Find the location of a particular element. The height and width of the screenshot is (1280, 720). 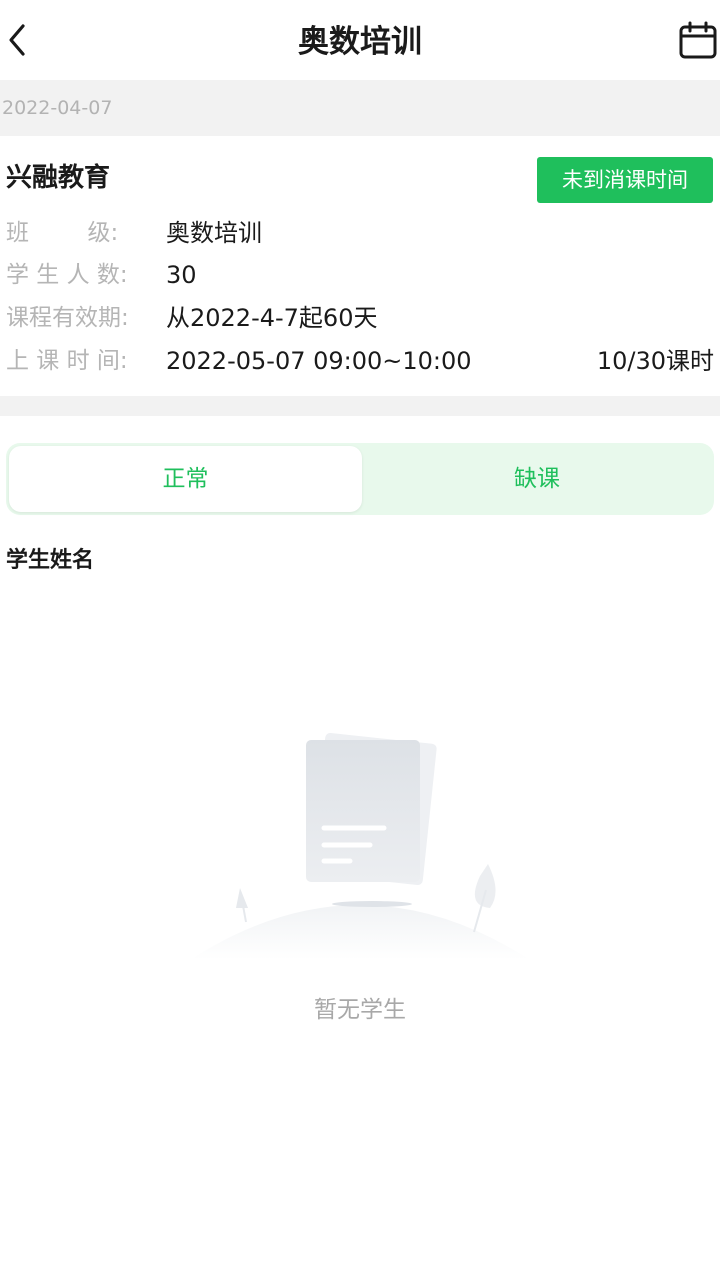

tab-absent: 缺课 is located at coordinates (537, 479).